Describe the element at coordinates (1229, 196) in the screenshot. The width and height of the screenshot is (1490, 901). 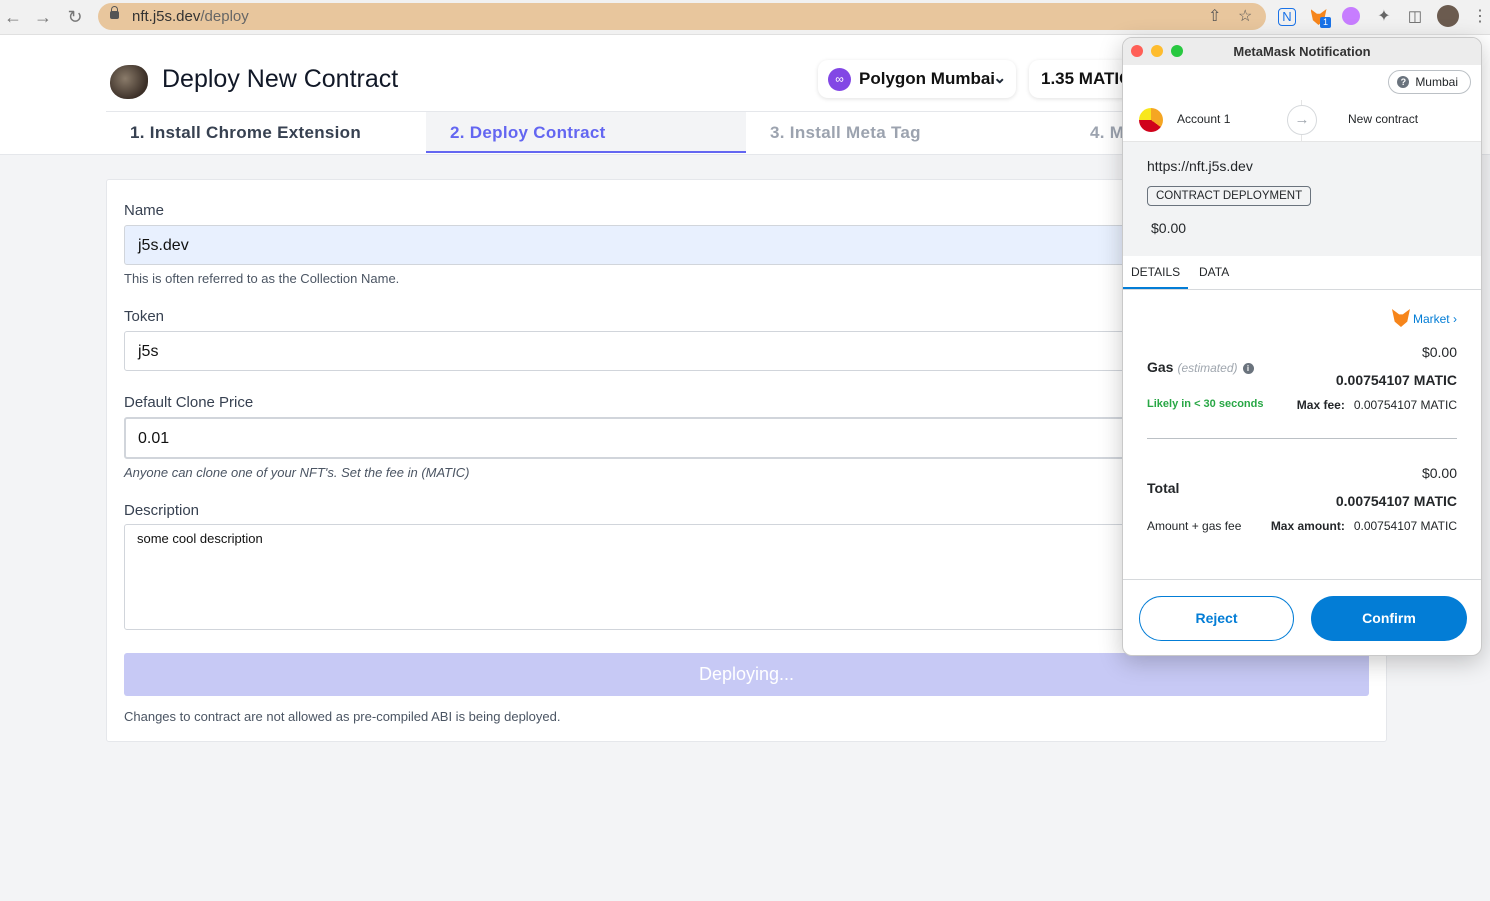
I see `contract-deployment-badge: CONTRACT DEPLOYMENT` at that location.